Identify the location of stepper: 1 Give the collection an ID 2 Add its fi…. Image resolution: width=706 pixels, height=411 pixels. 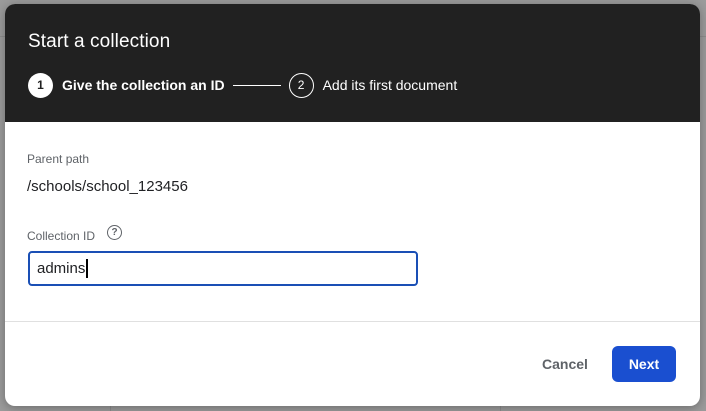
(242, 85).